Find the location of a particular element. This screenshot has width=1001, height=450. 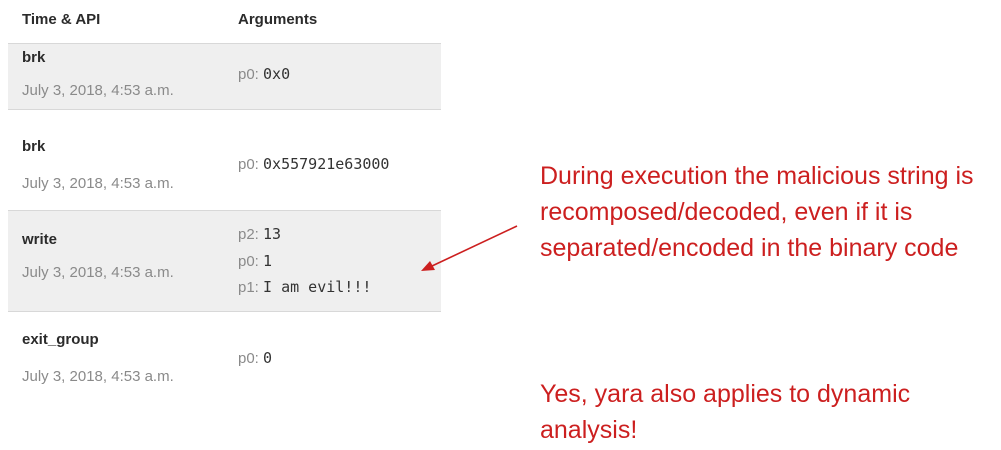

header-arguments: Arguments is located at coordinates (277, 19).